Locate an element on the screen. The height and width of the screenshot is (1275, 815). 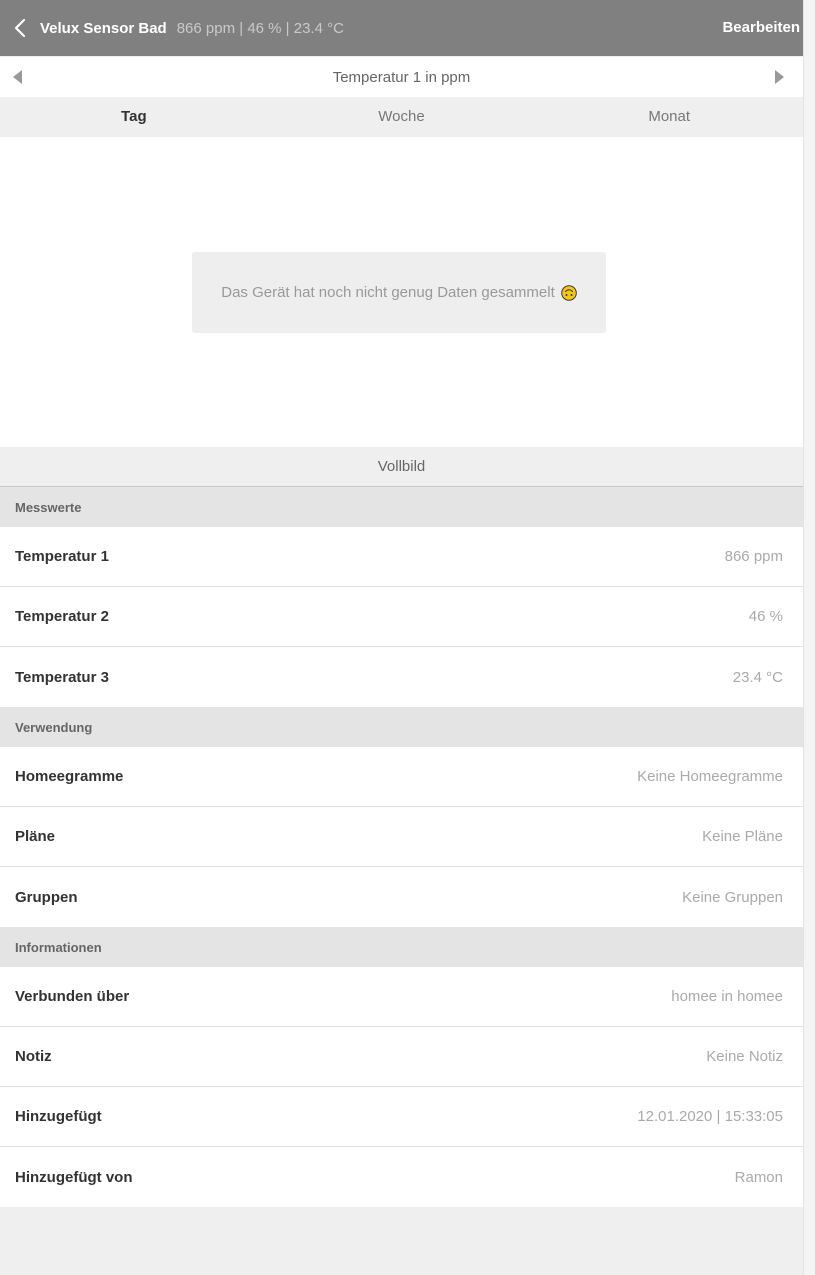
previous-chart-arrow-icon is located at coordinates (18, 77).